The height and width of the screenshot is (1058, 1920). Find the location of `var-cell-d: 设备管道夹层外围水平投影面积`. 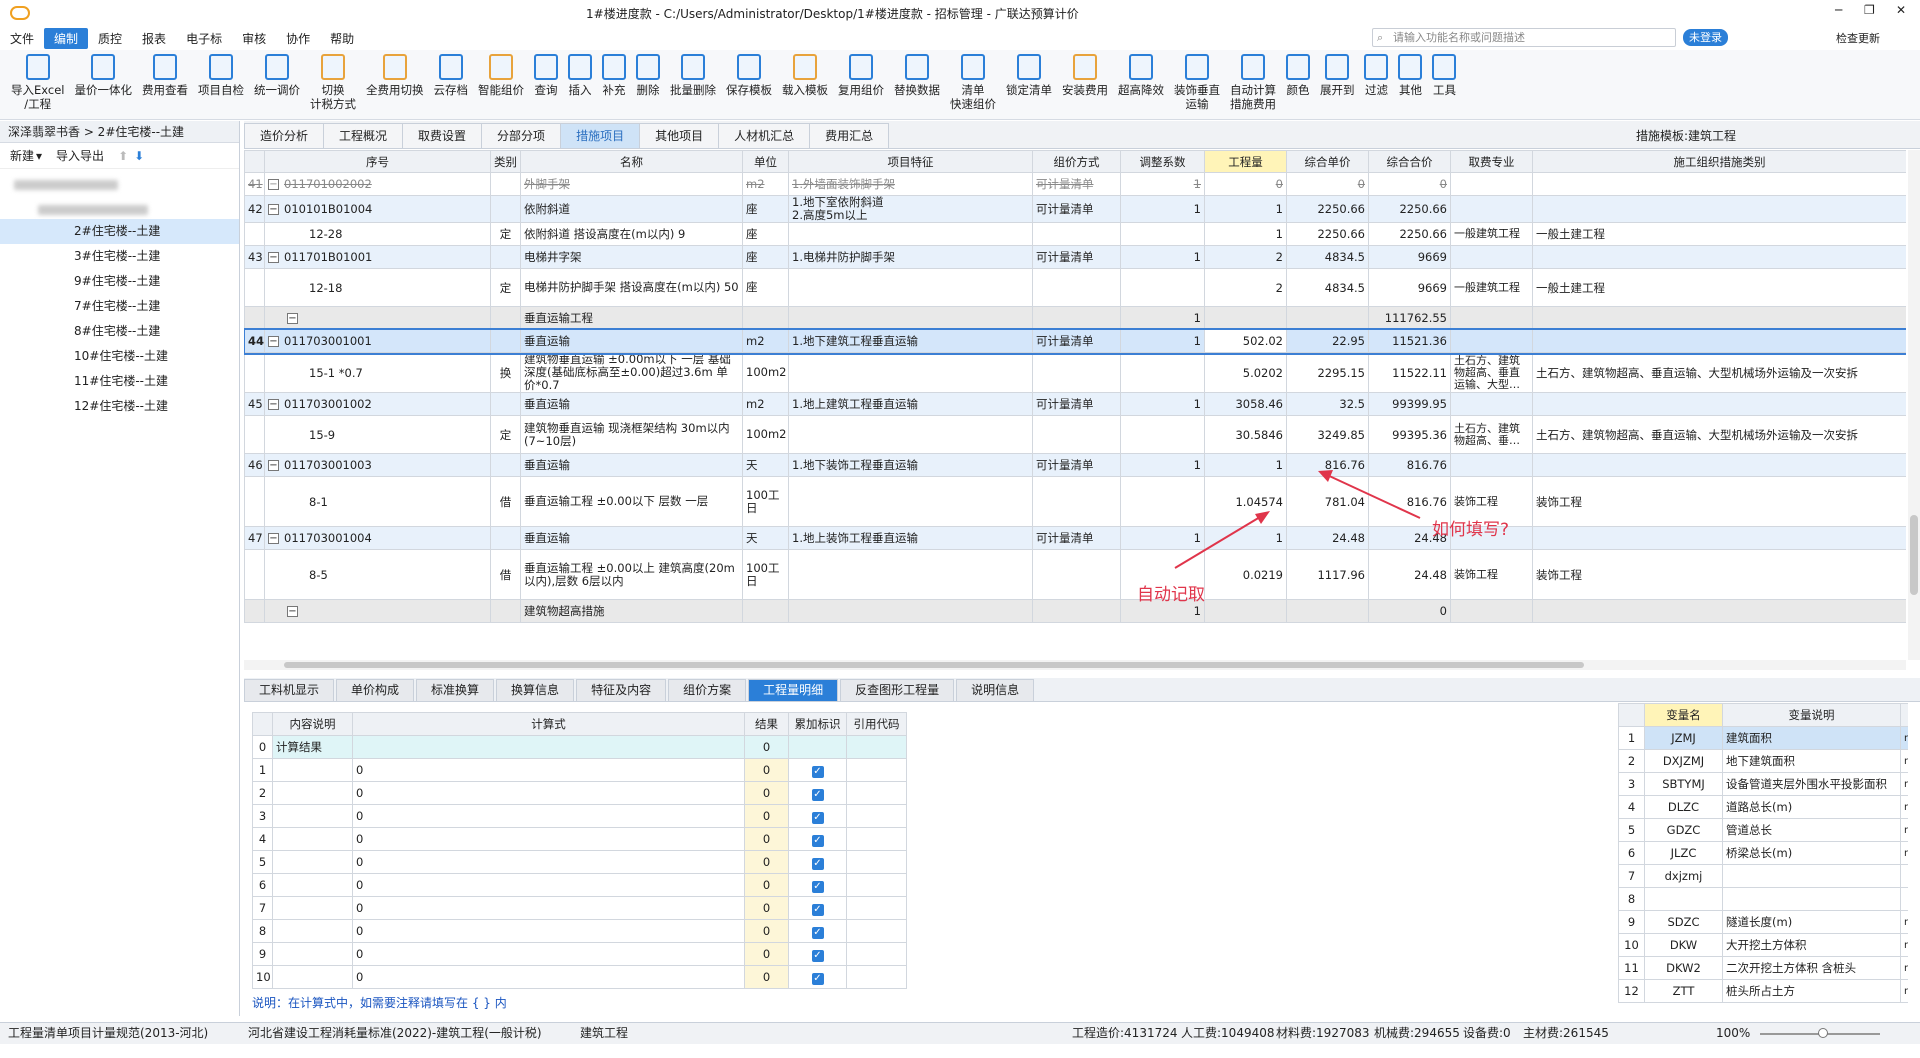

var-cell-d: 设备管道夹层外围水平投影面积 is located at coordinates (1811, 784).